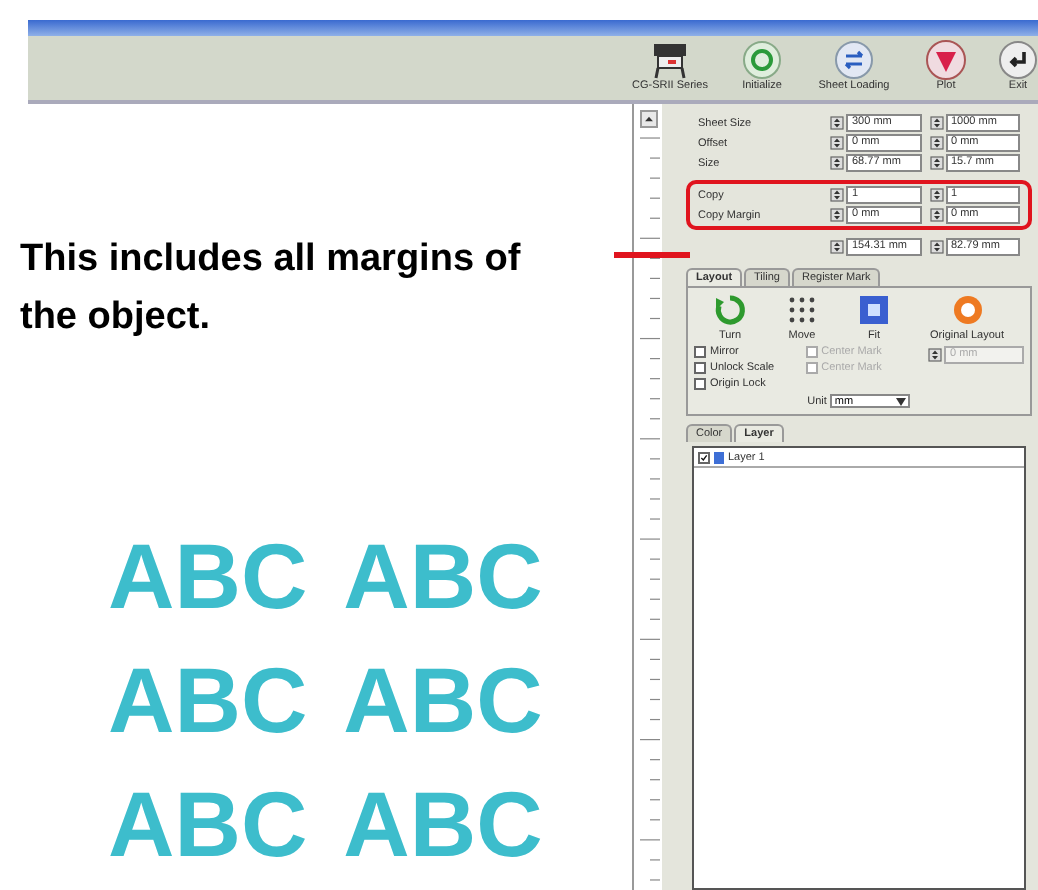 The height and width of the screenshot is (890, 1038). Describe the element at coordinates (648, 119) in the screenshot. I see `scroll-up-icon` at that location.